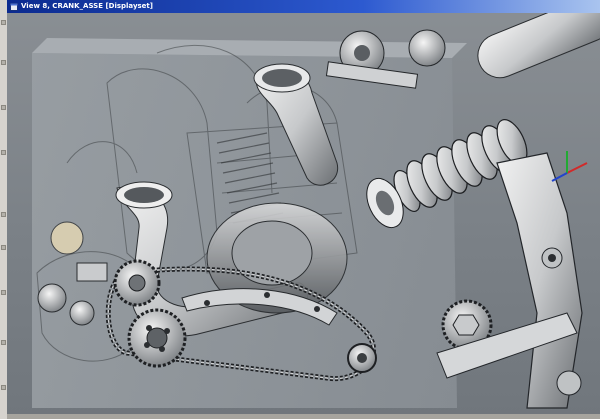  I want to click on footpeg-pivot, so click(569, 383).